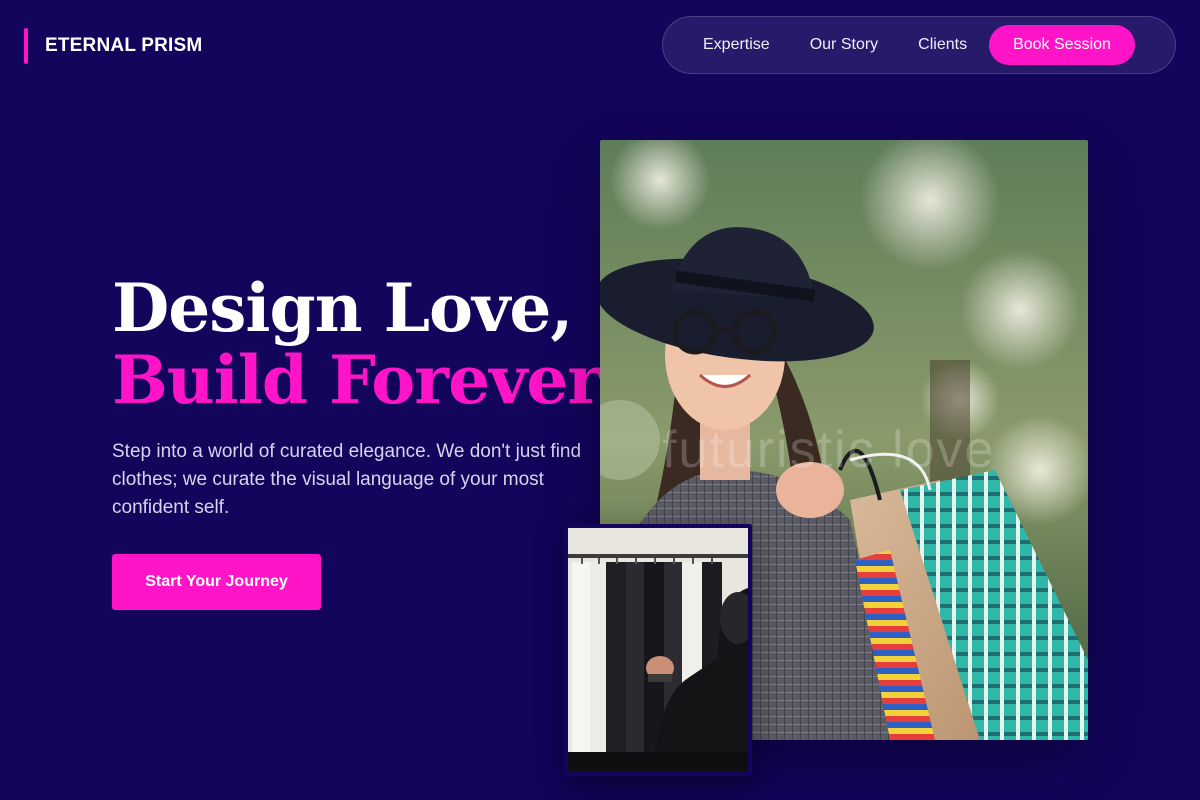 The height and width of the screenshot is (800, 1200). What do you see at coordinates (124, 45) in the screenshot?
I see `brand-name: ETERNAL PRISM` at bounding box center [124, 45].